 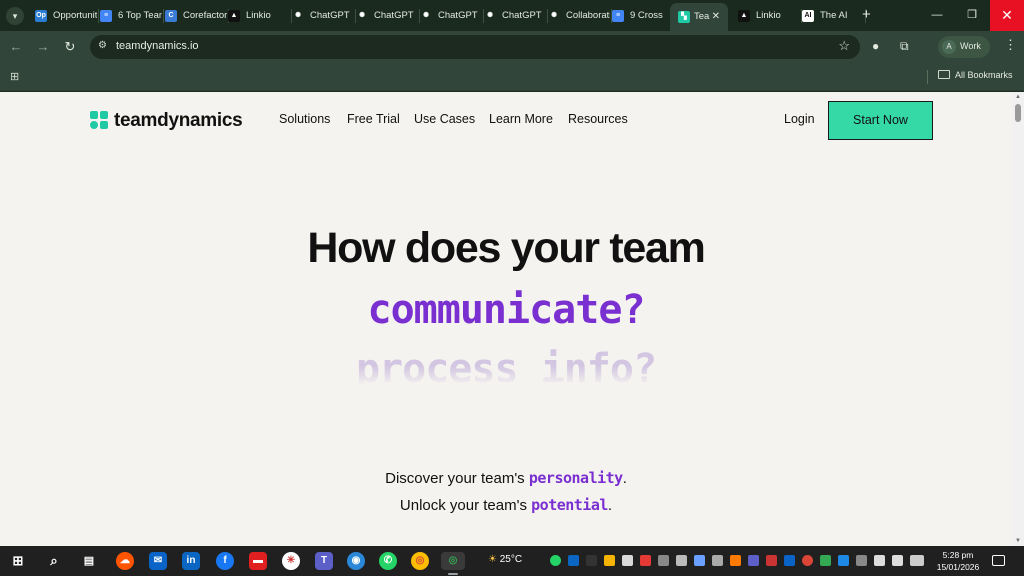 What do you see at coordinates (75, 15) in the screenshot?
I see `tab-title: Opportunities` at bounding box center [75, 15].